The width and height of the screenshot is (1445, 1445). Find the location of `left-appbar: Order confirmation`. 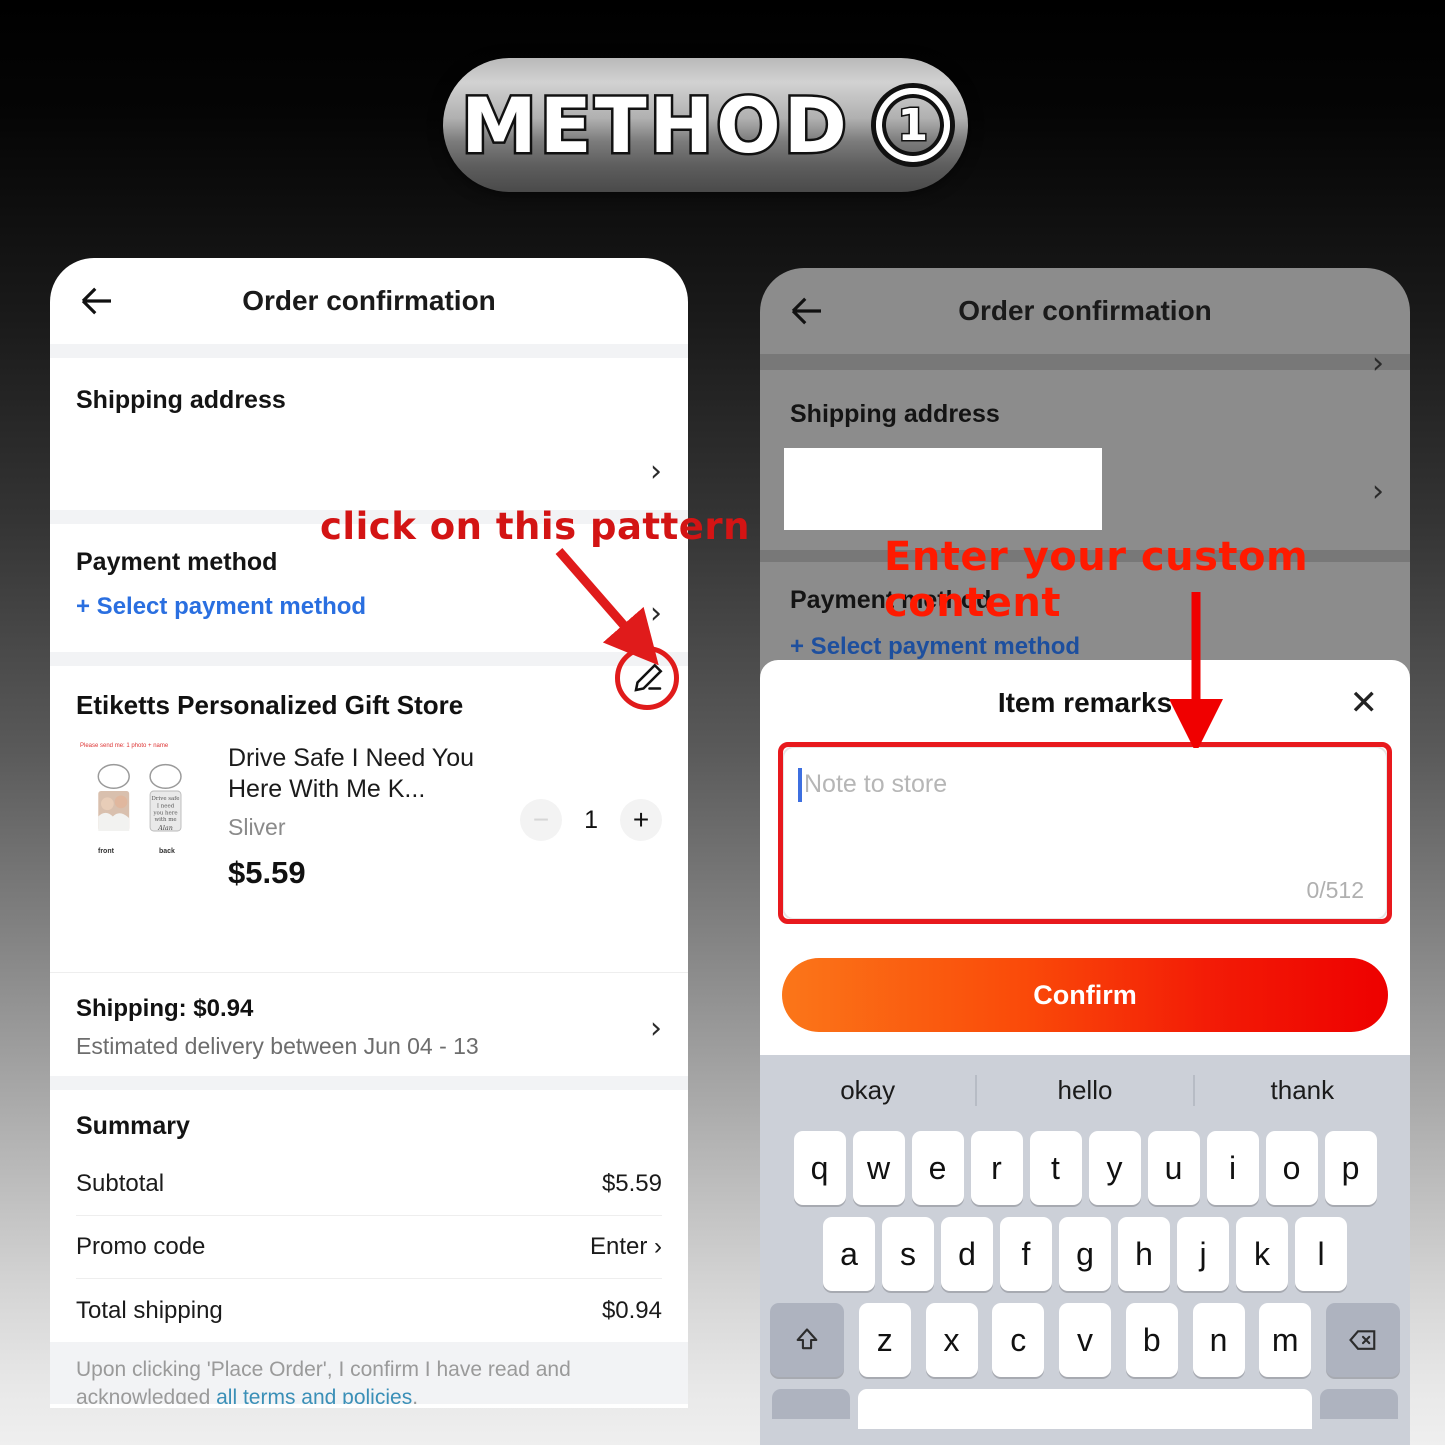

left-appbar: Order confirmation is located at coordinates (369, 301).